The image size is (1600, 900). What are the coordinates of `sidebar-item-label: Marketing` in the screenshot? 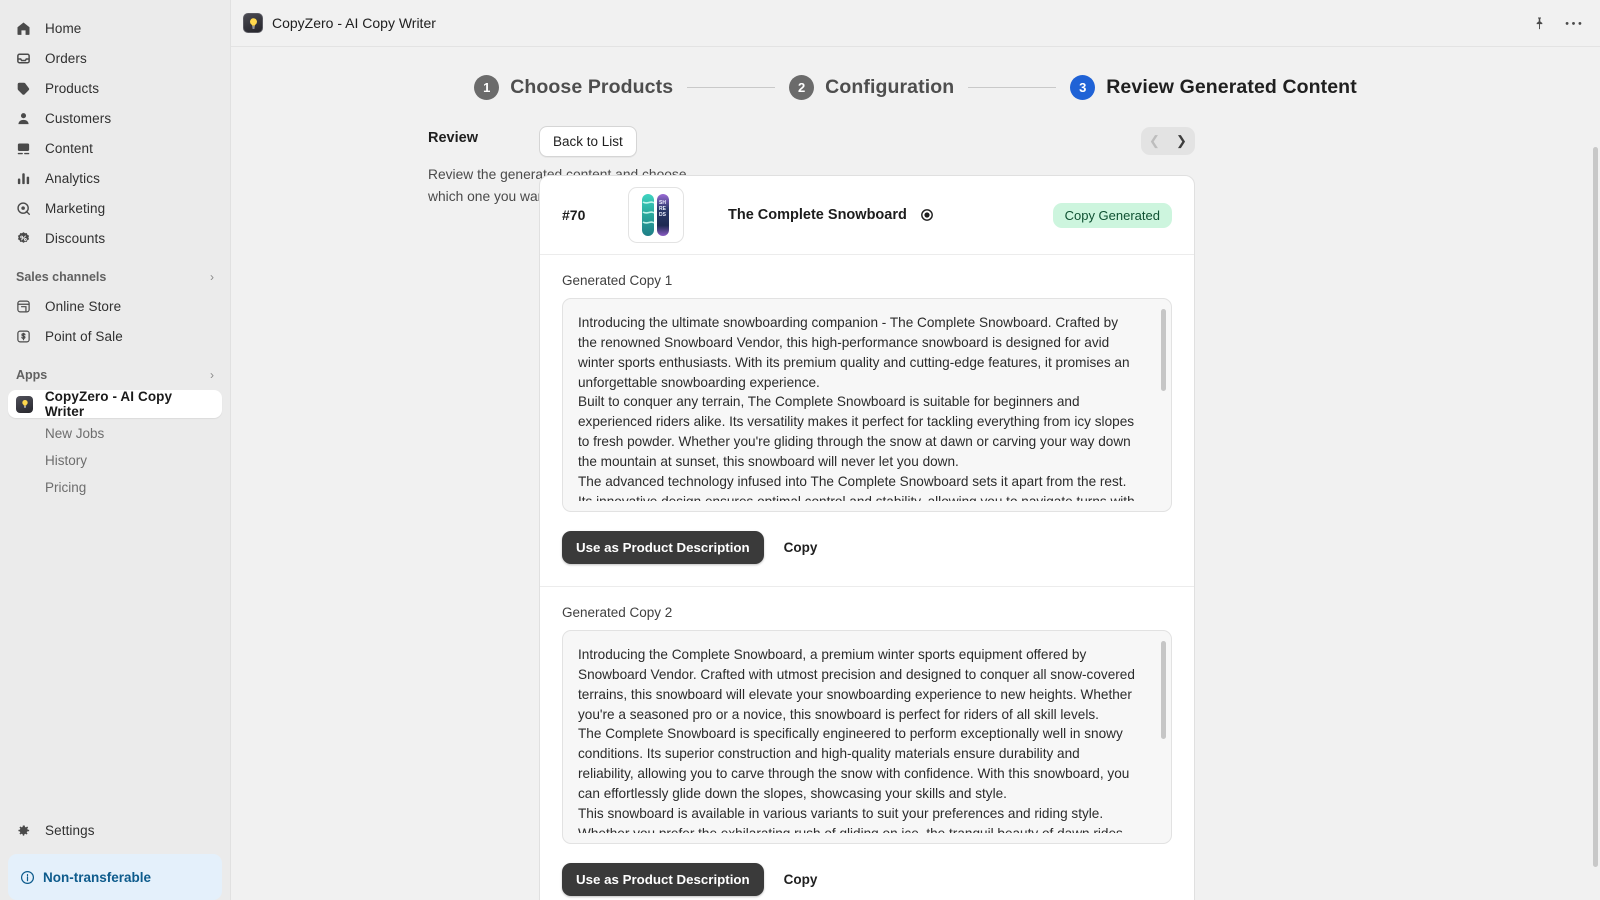 It's located at (75, 208).